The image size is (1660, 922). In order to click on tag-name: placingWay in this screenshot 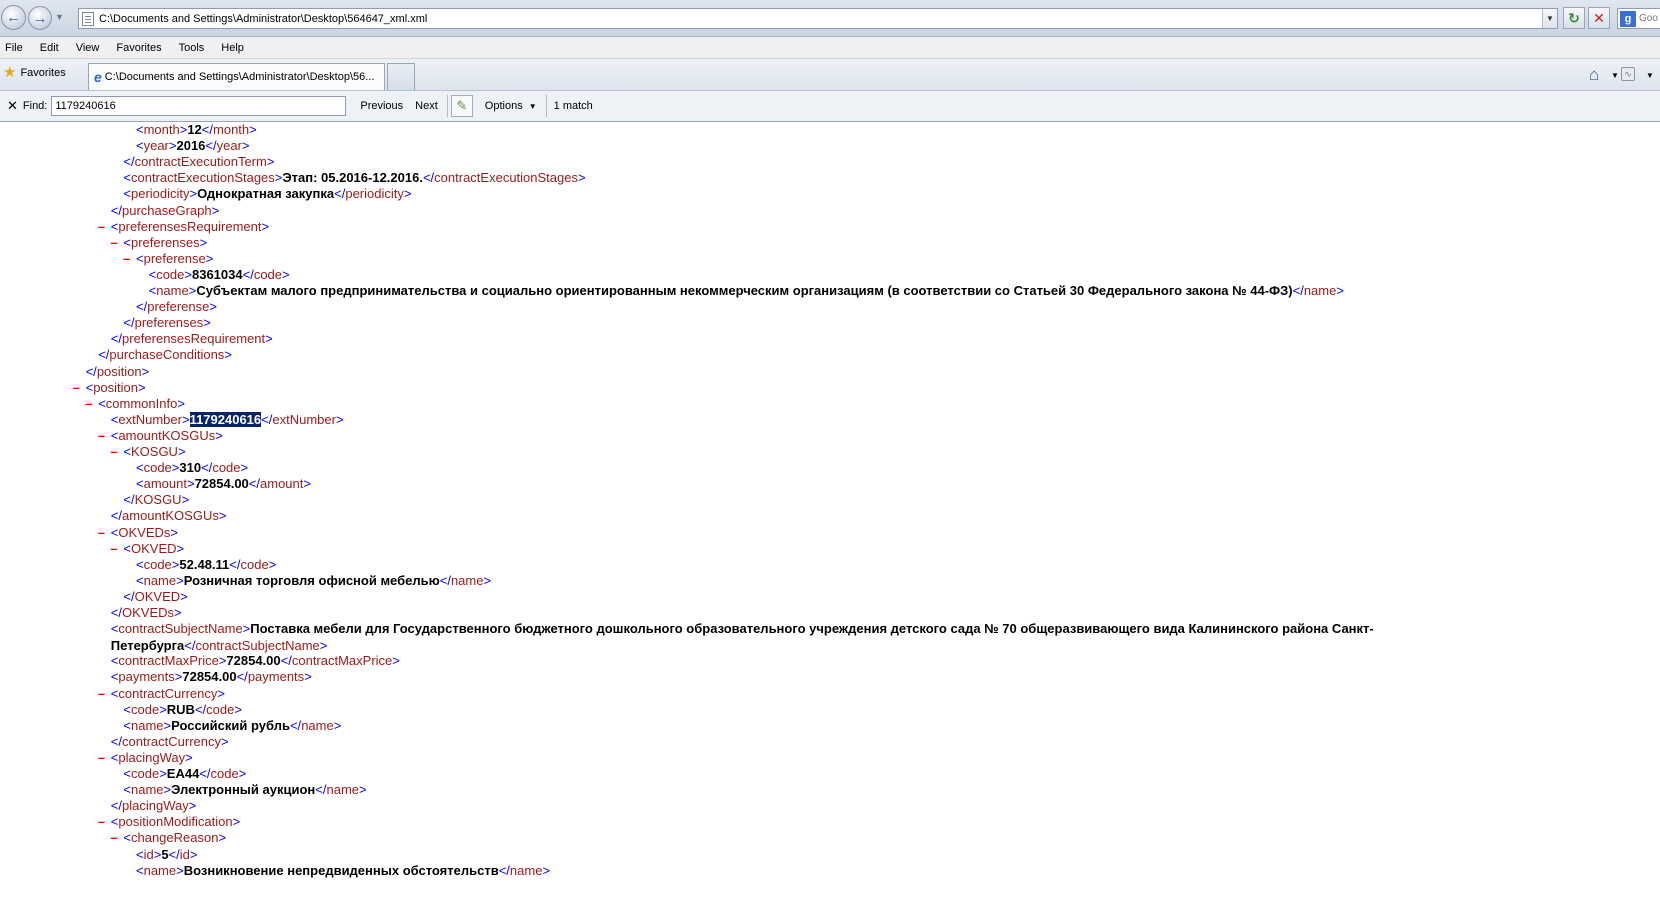, I will do `click(152, 757)`.